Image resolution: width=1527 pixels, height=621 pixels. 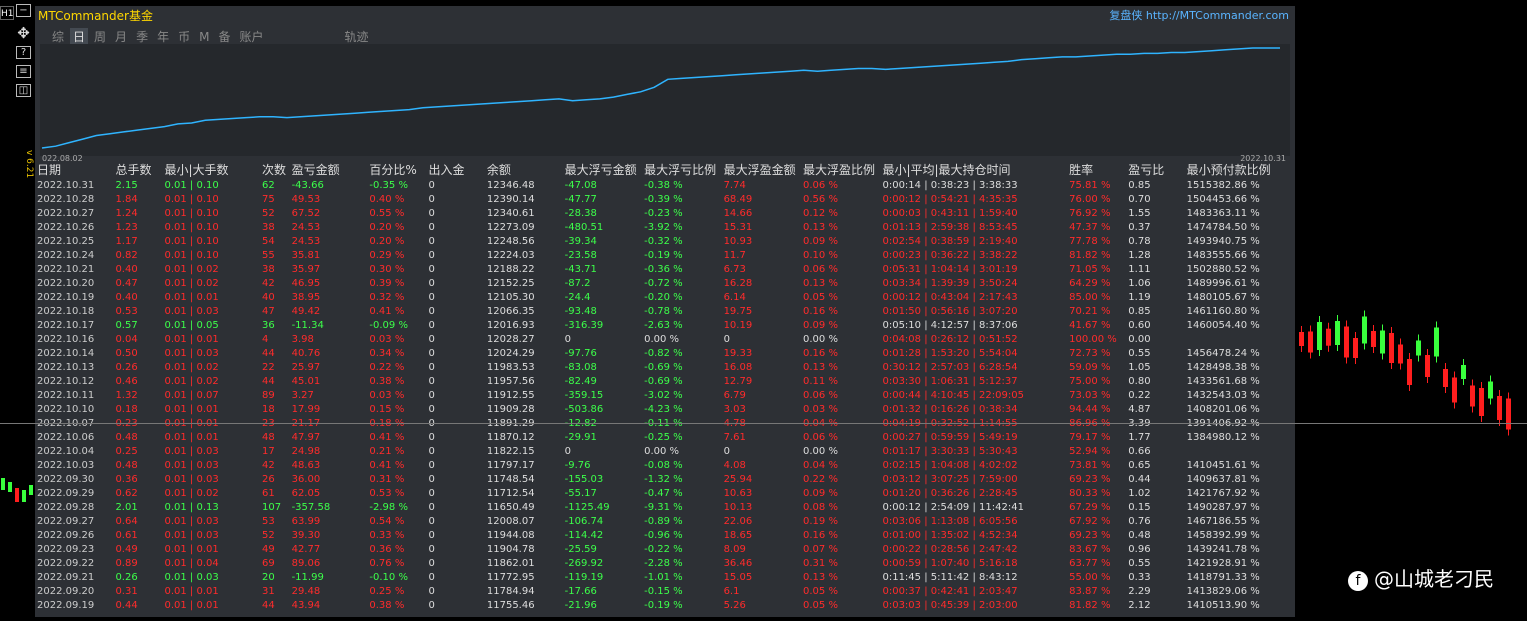 I want to click on column-header: 最小预付款比例, so click(x=1241, y=169).